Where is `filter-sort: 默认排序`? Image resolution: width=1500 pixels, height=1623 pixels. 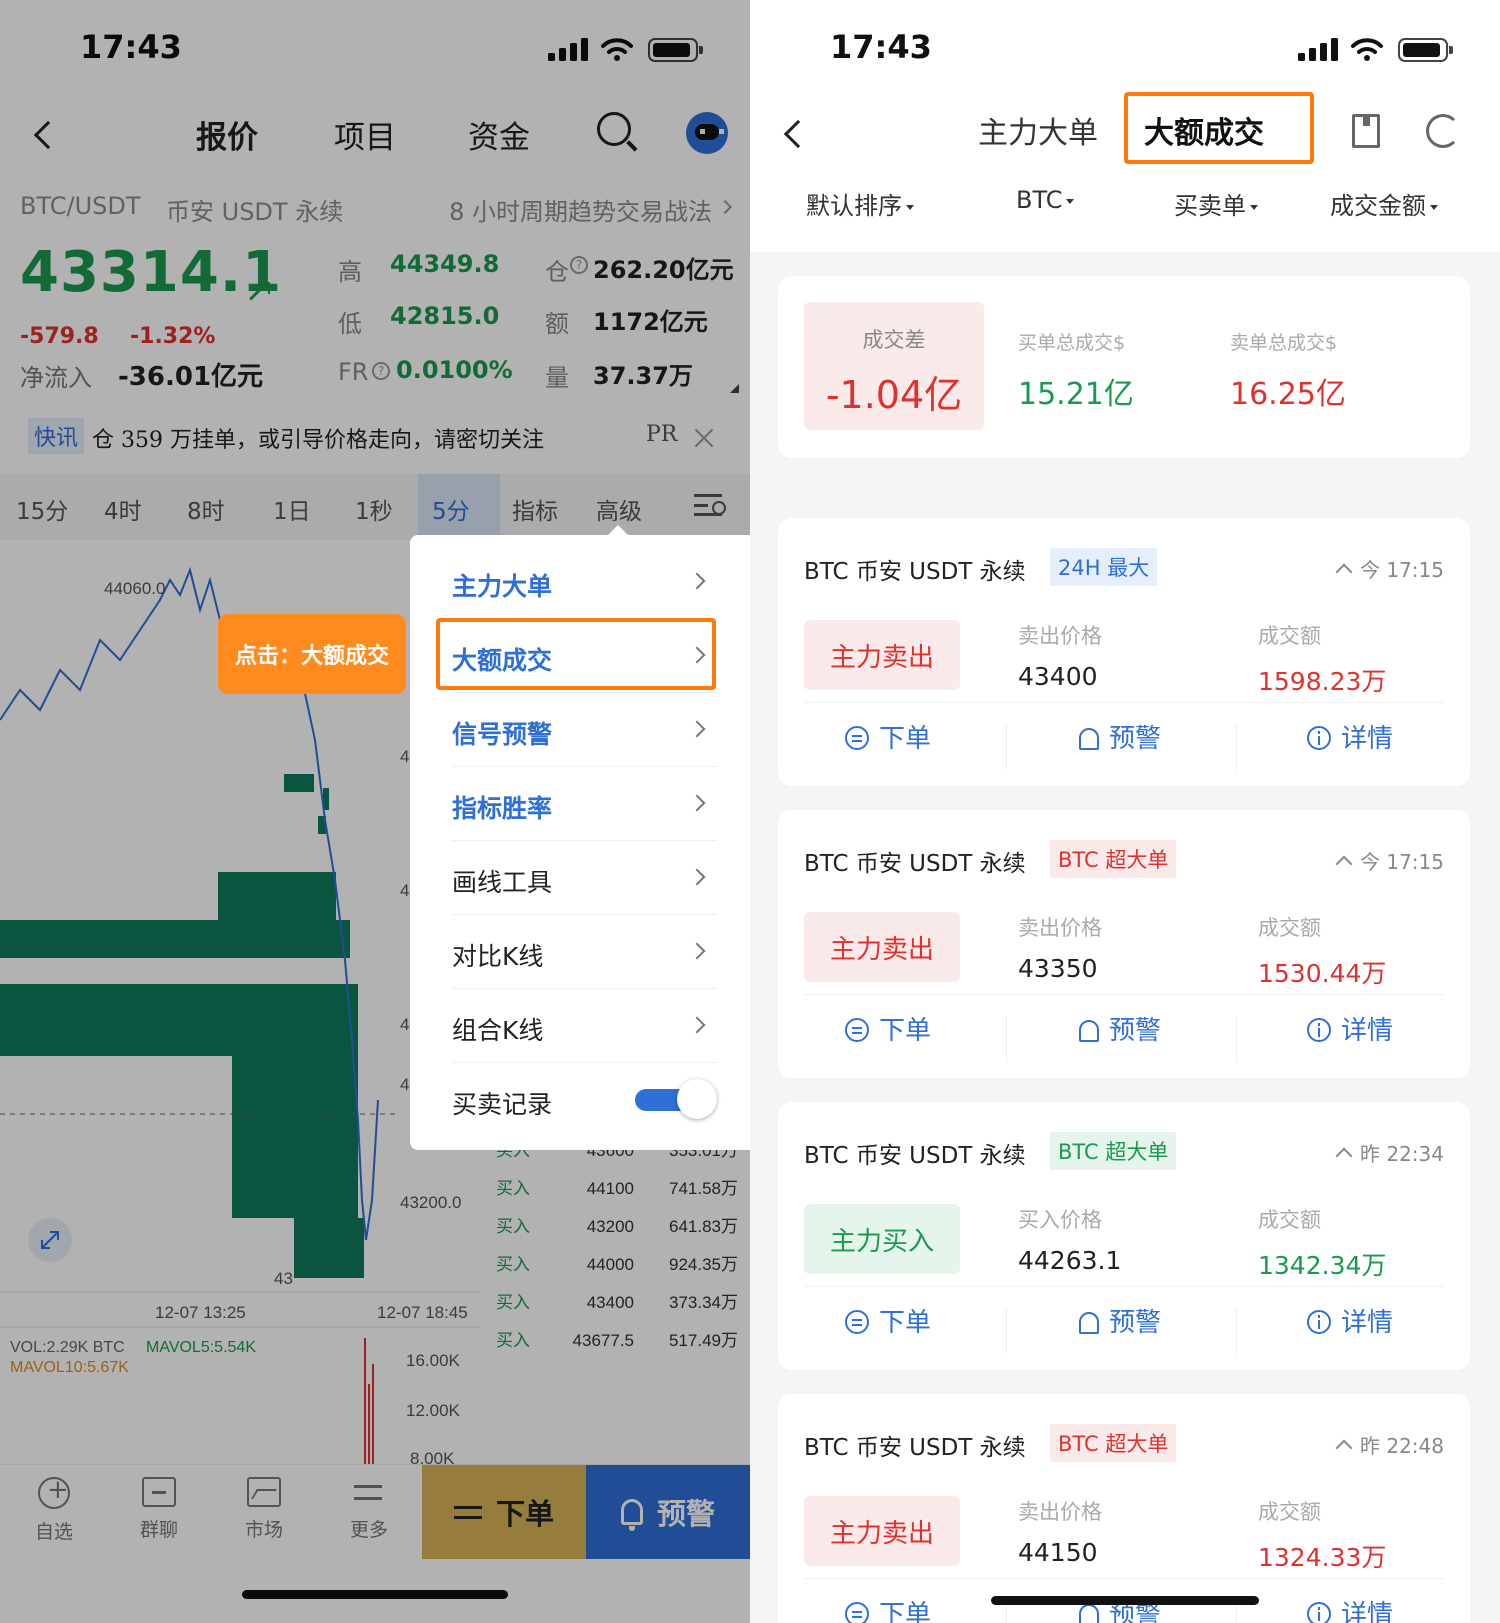
filter-sort: 默认排序 is located at coordinates (860, 203).